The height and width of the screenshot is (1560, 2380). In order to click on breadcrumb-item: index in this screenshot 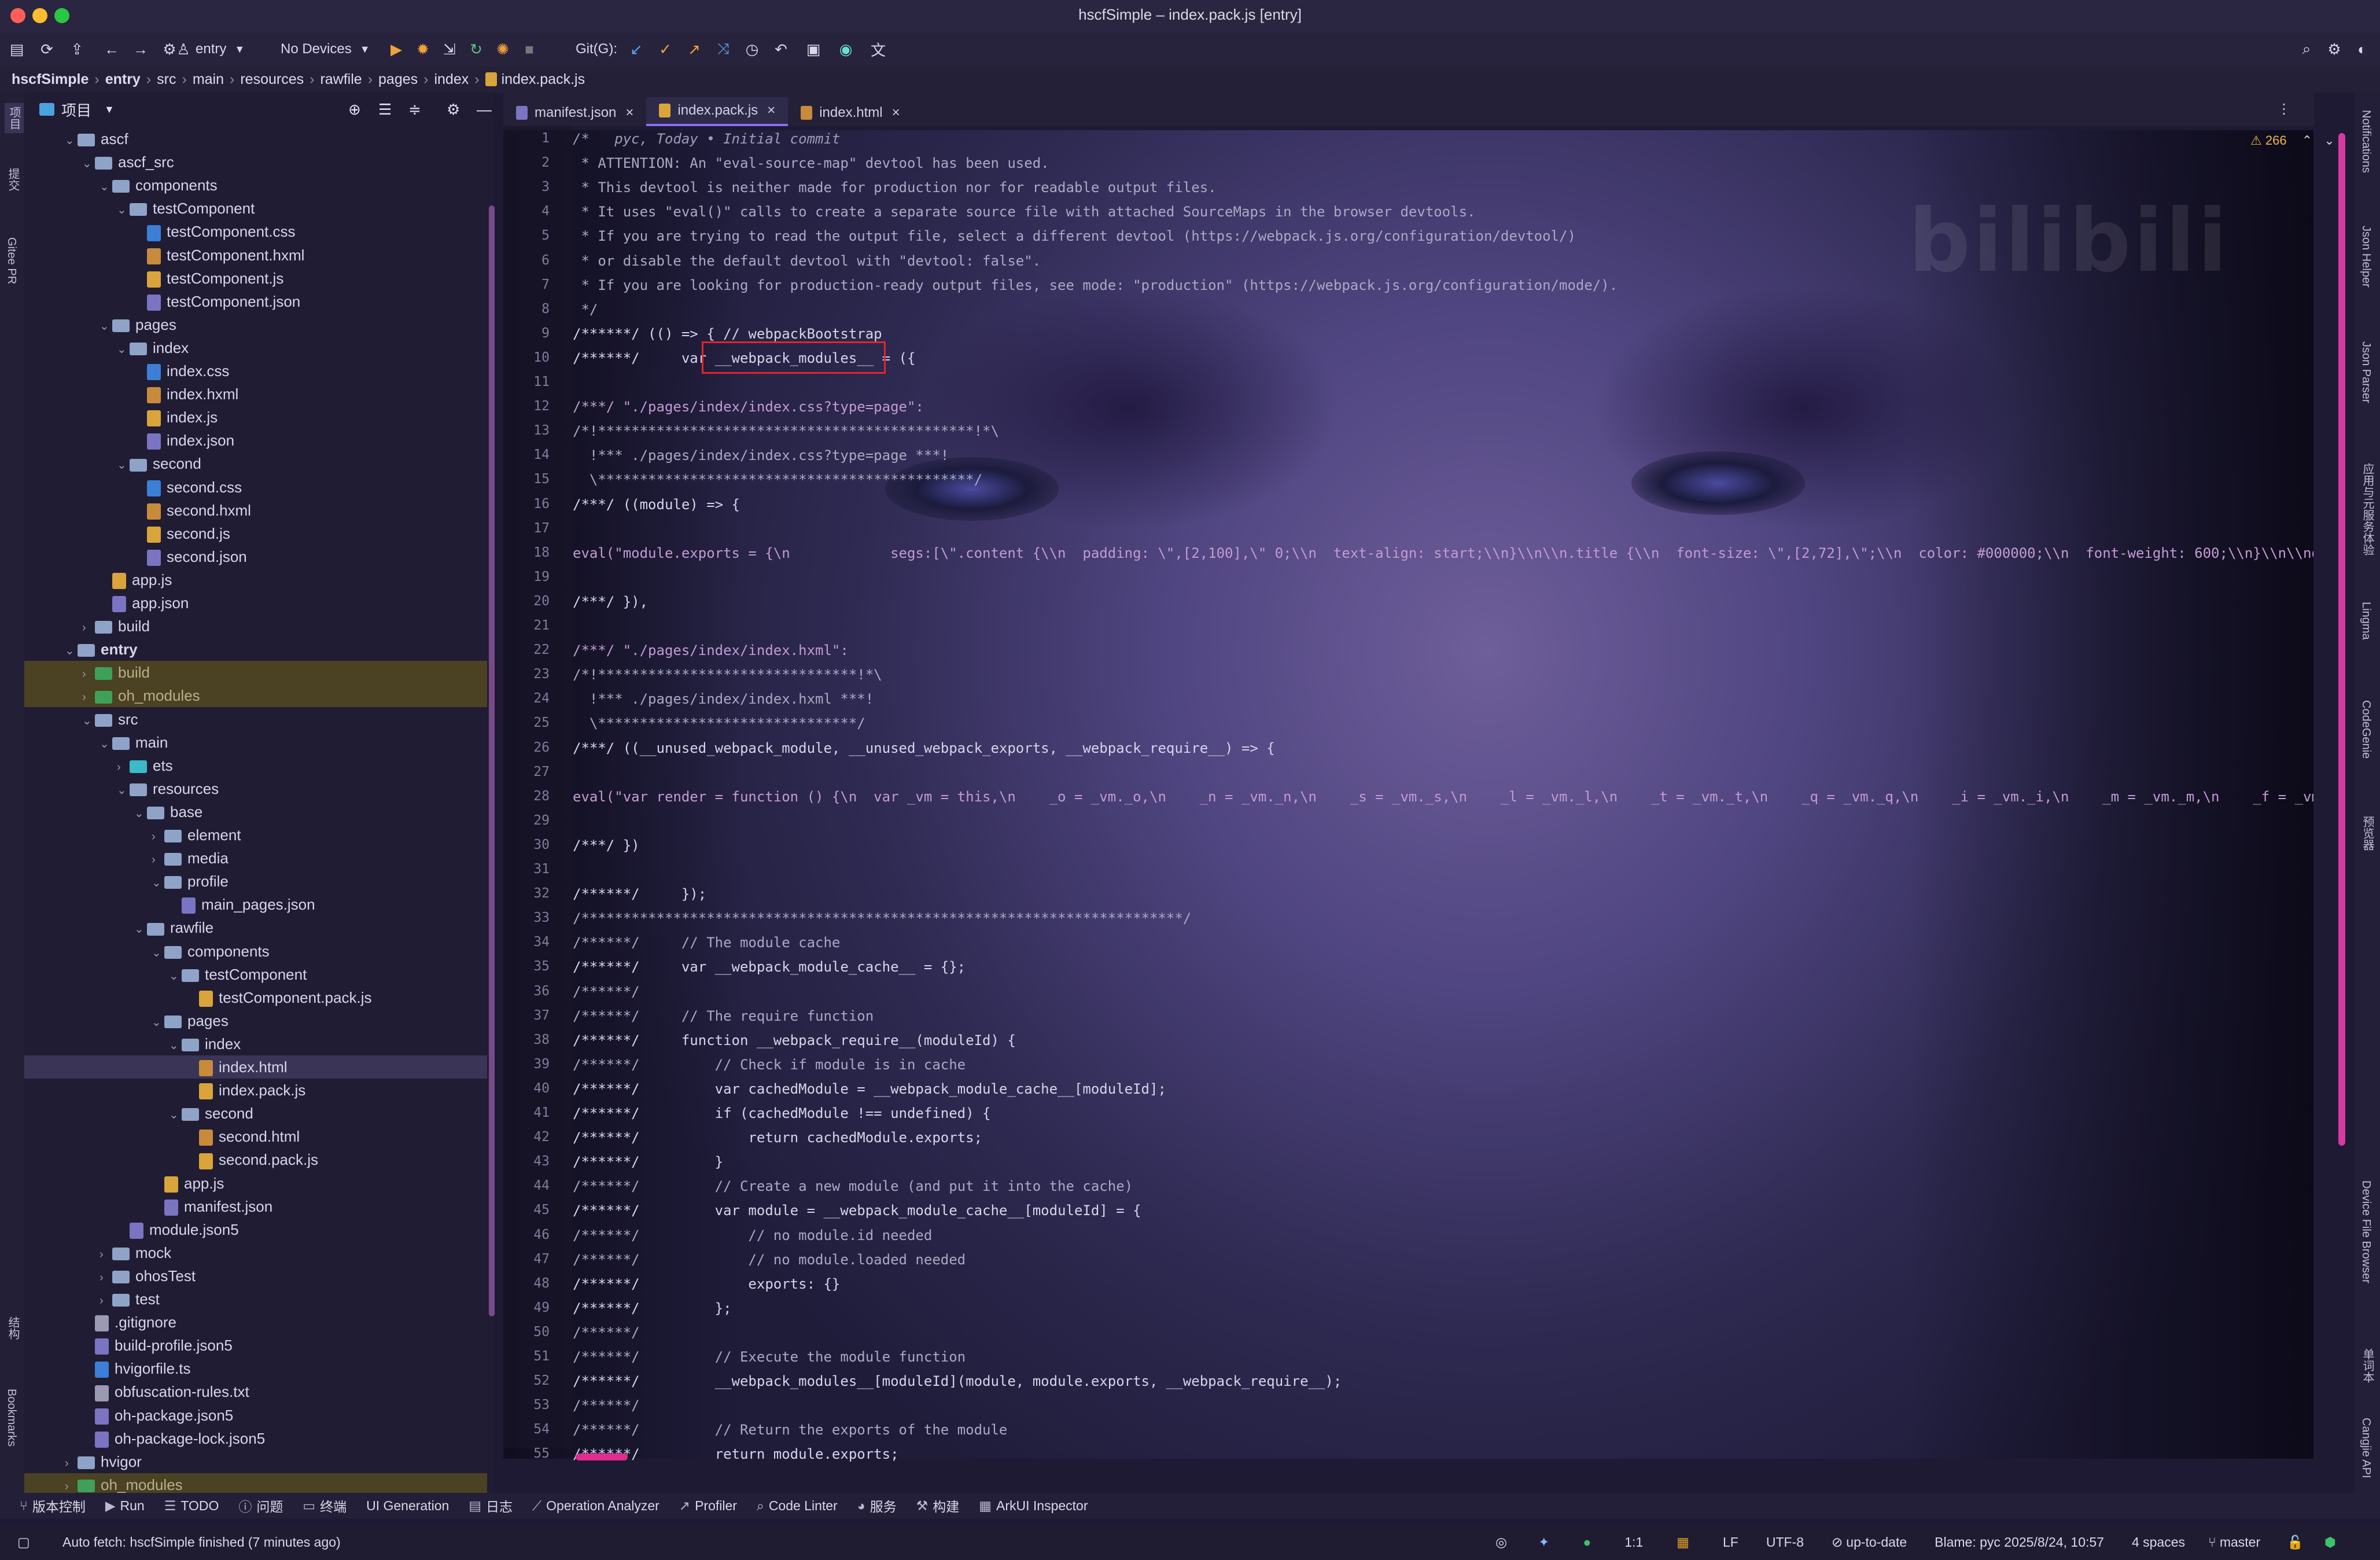, I will do `click(451, 79)`.